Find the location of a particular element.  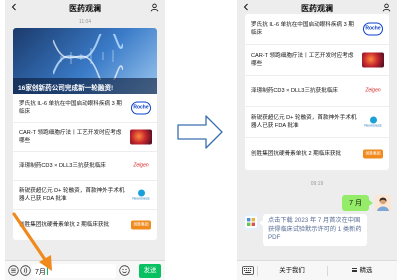

article-cover: 16家创新药公司完成新一轮融资! is located at coordinates (85, 61).